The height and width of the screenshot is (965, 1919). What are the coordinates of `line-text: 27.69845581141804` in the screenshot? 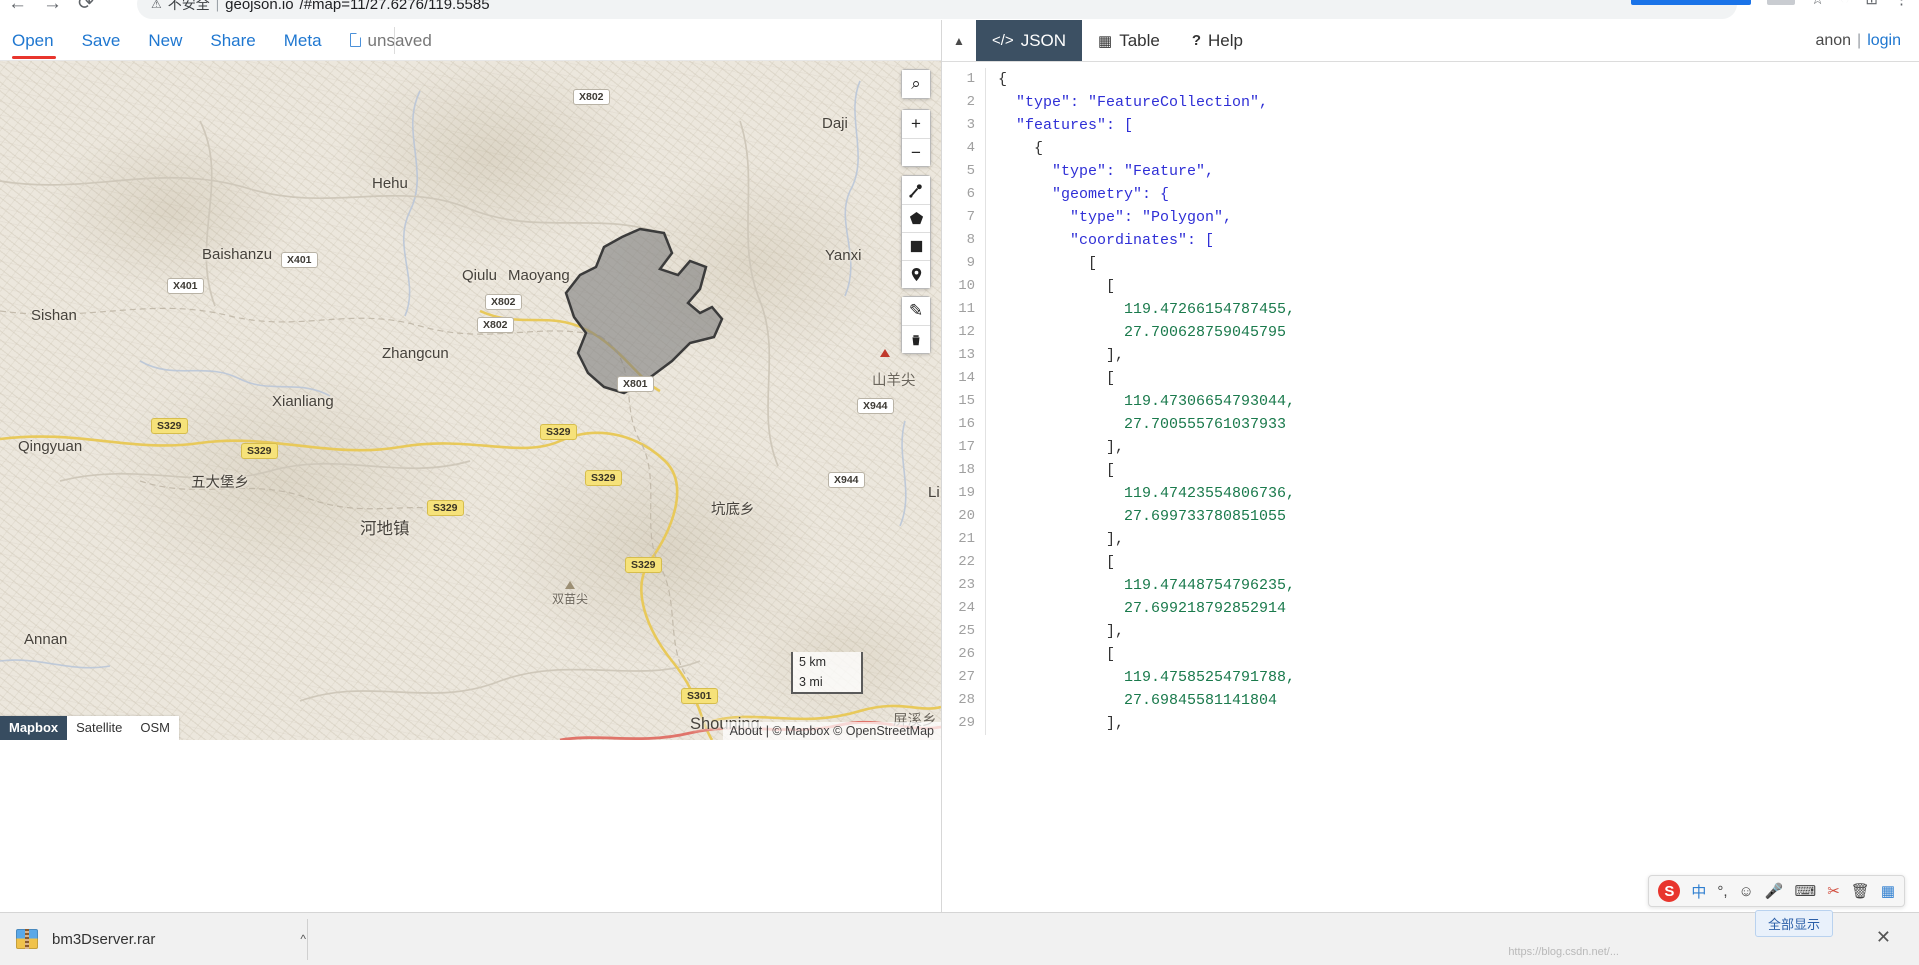 It's located at (1138, 700).